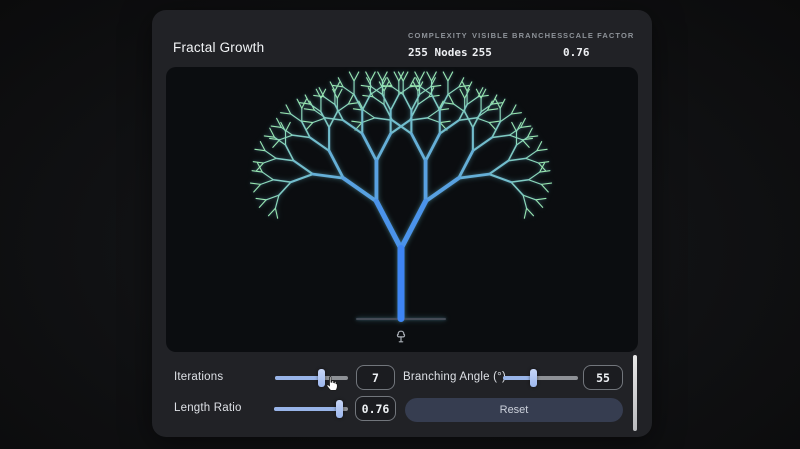 This screenshot has width=800, height=449. I want to click on branching-angle-label: Branching Angle (°), so click(455, 377).